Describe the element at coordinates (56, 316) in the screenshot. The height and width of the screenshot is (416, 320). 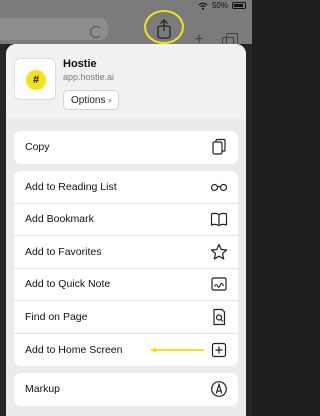
I see `action-label: Find on Page` at that location.